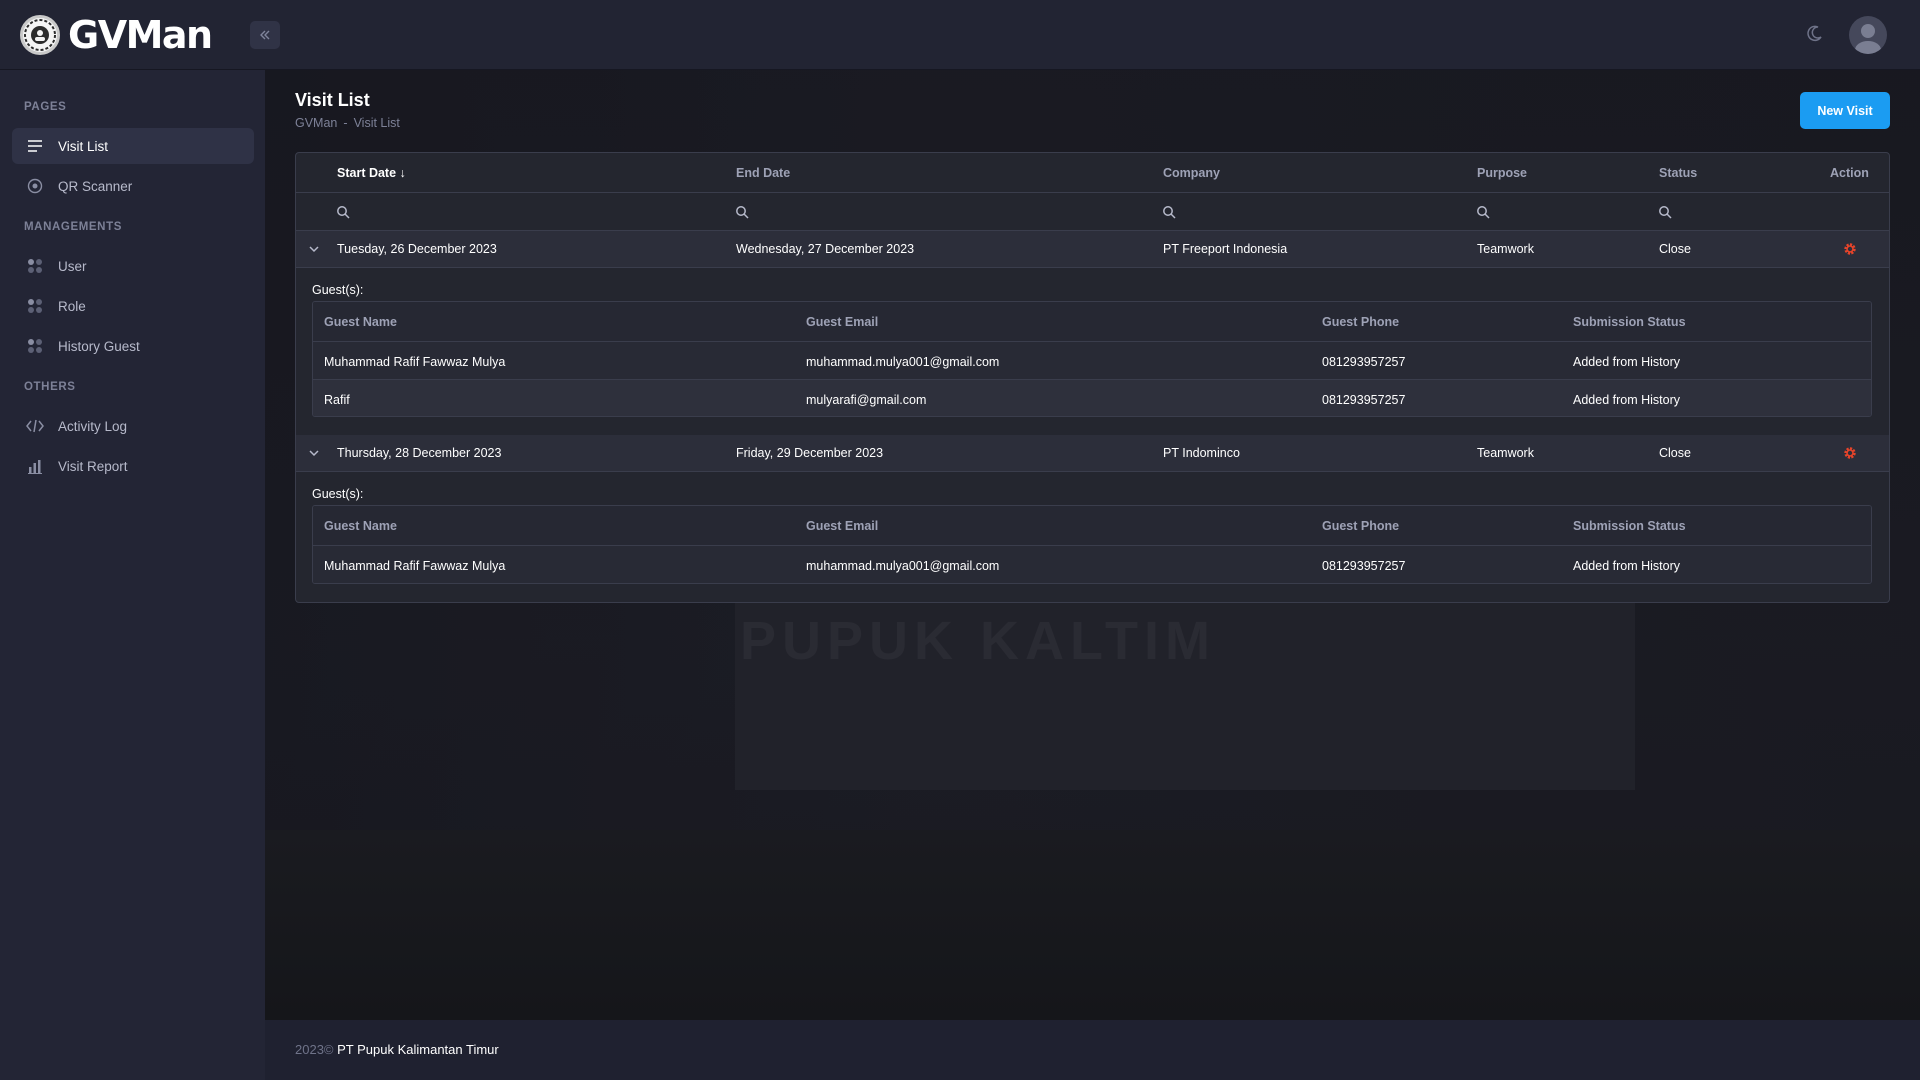 The width and height of the screenshot is (1920, 1080). I want to click on sidebar-item-label: Activity Log, so click(93, 426).